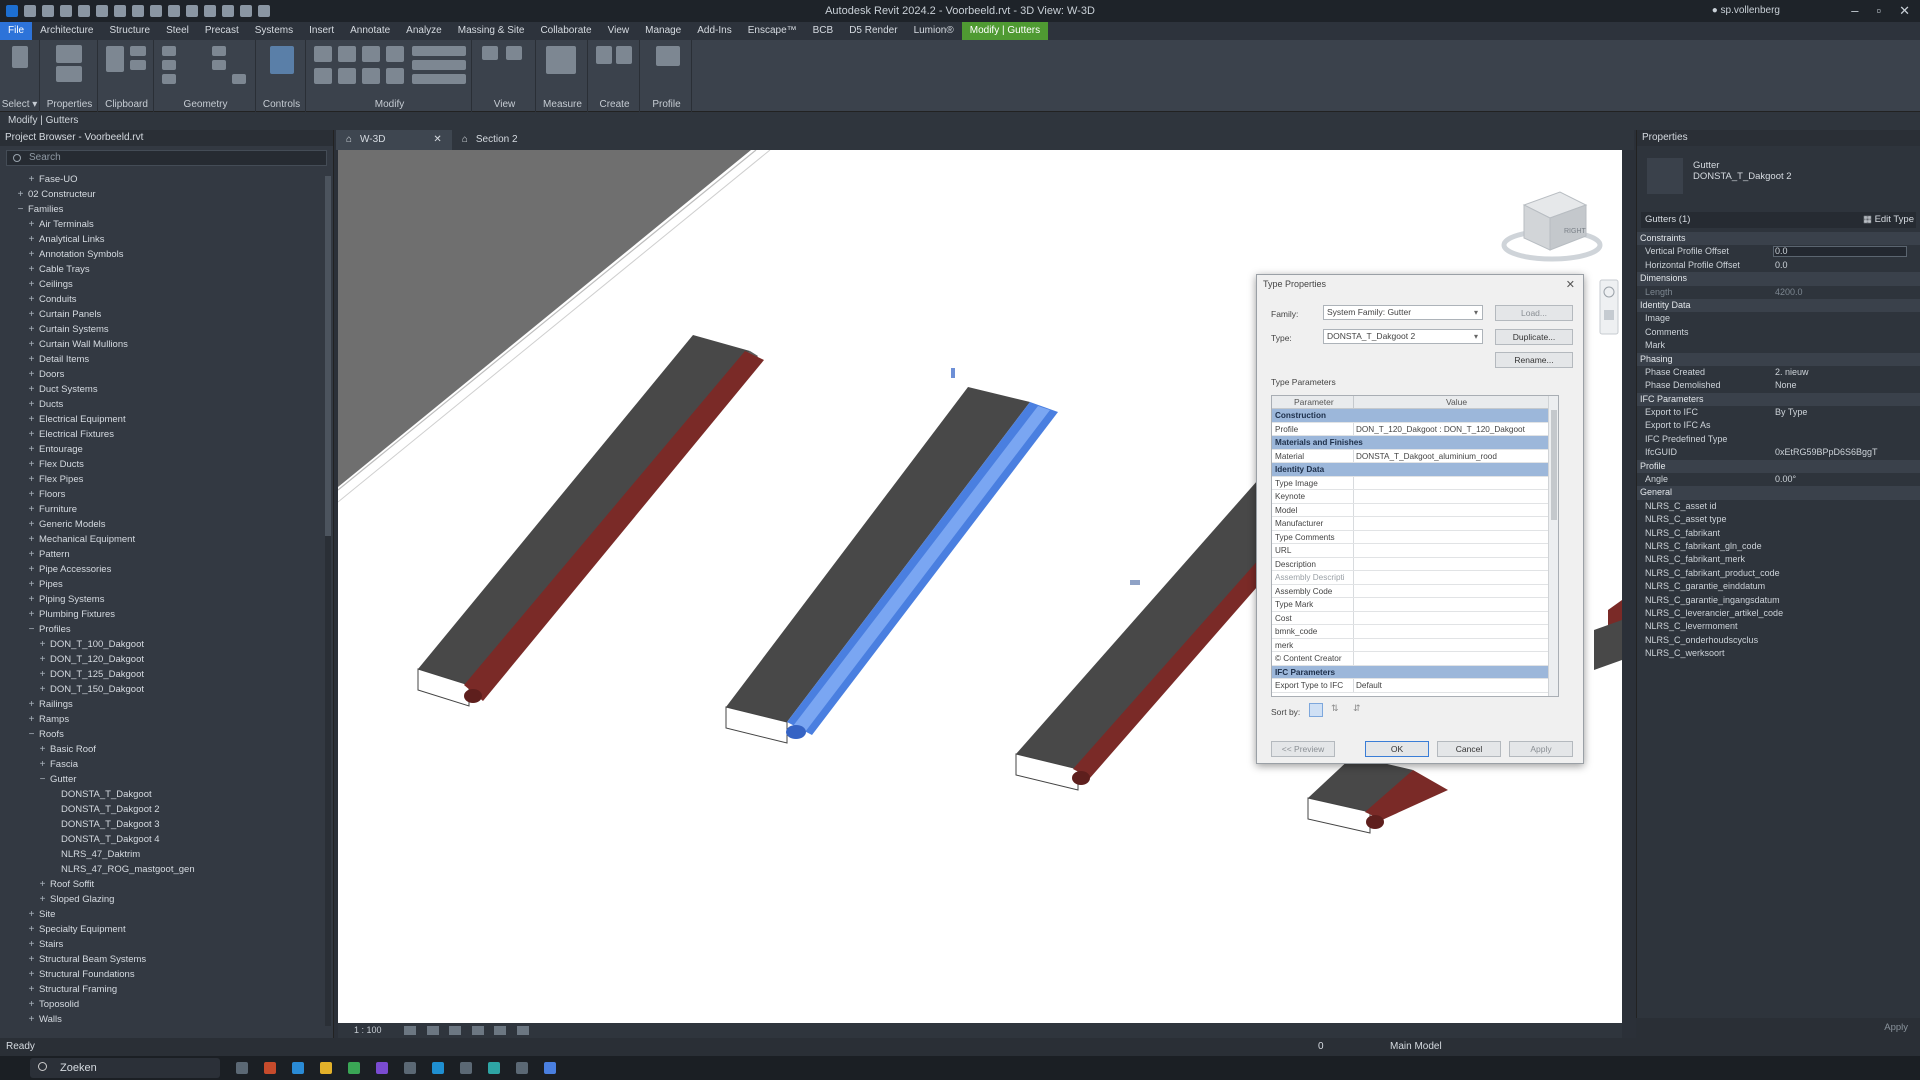  What do you see at coordinates (368, 1030) in the screenshot?
I see `view-scale: 1 : 100` at bounding box center [368, 1030].